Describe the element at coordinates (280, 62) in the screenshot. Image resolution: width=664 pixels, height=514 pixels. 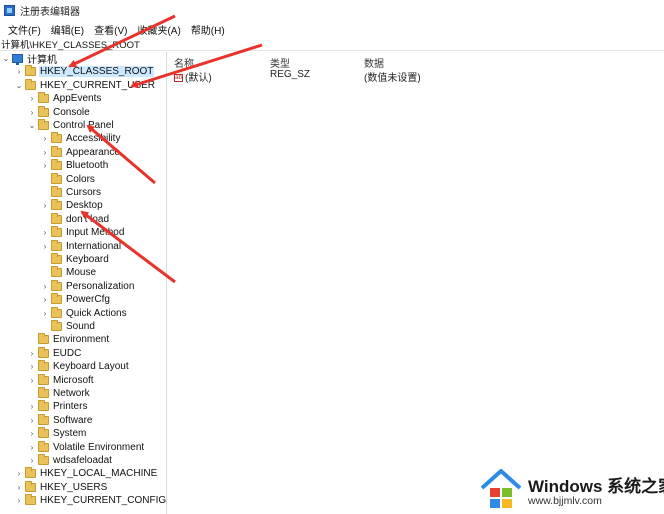
I see `column-header-type: 类型` at that location.